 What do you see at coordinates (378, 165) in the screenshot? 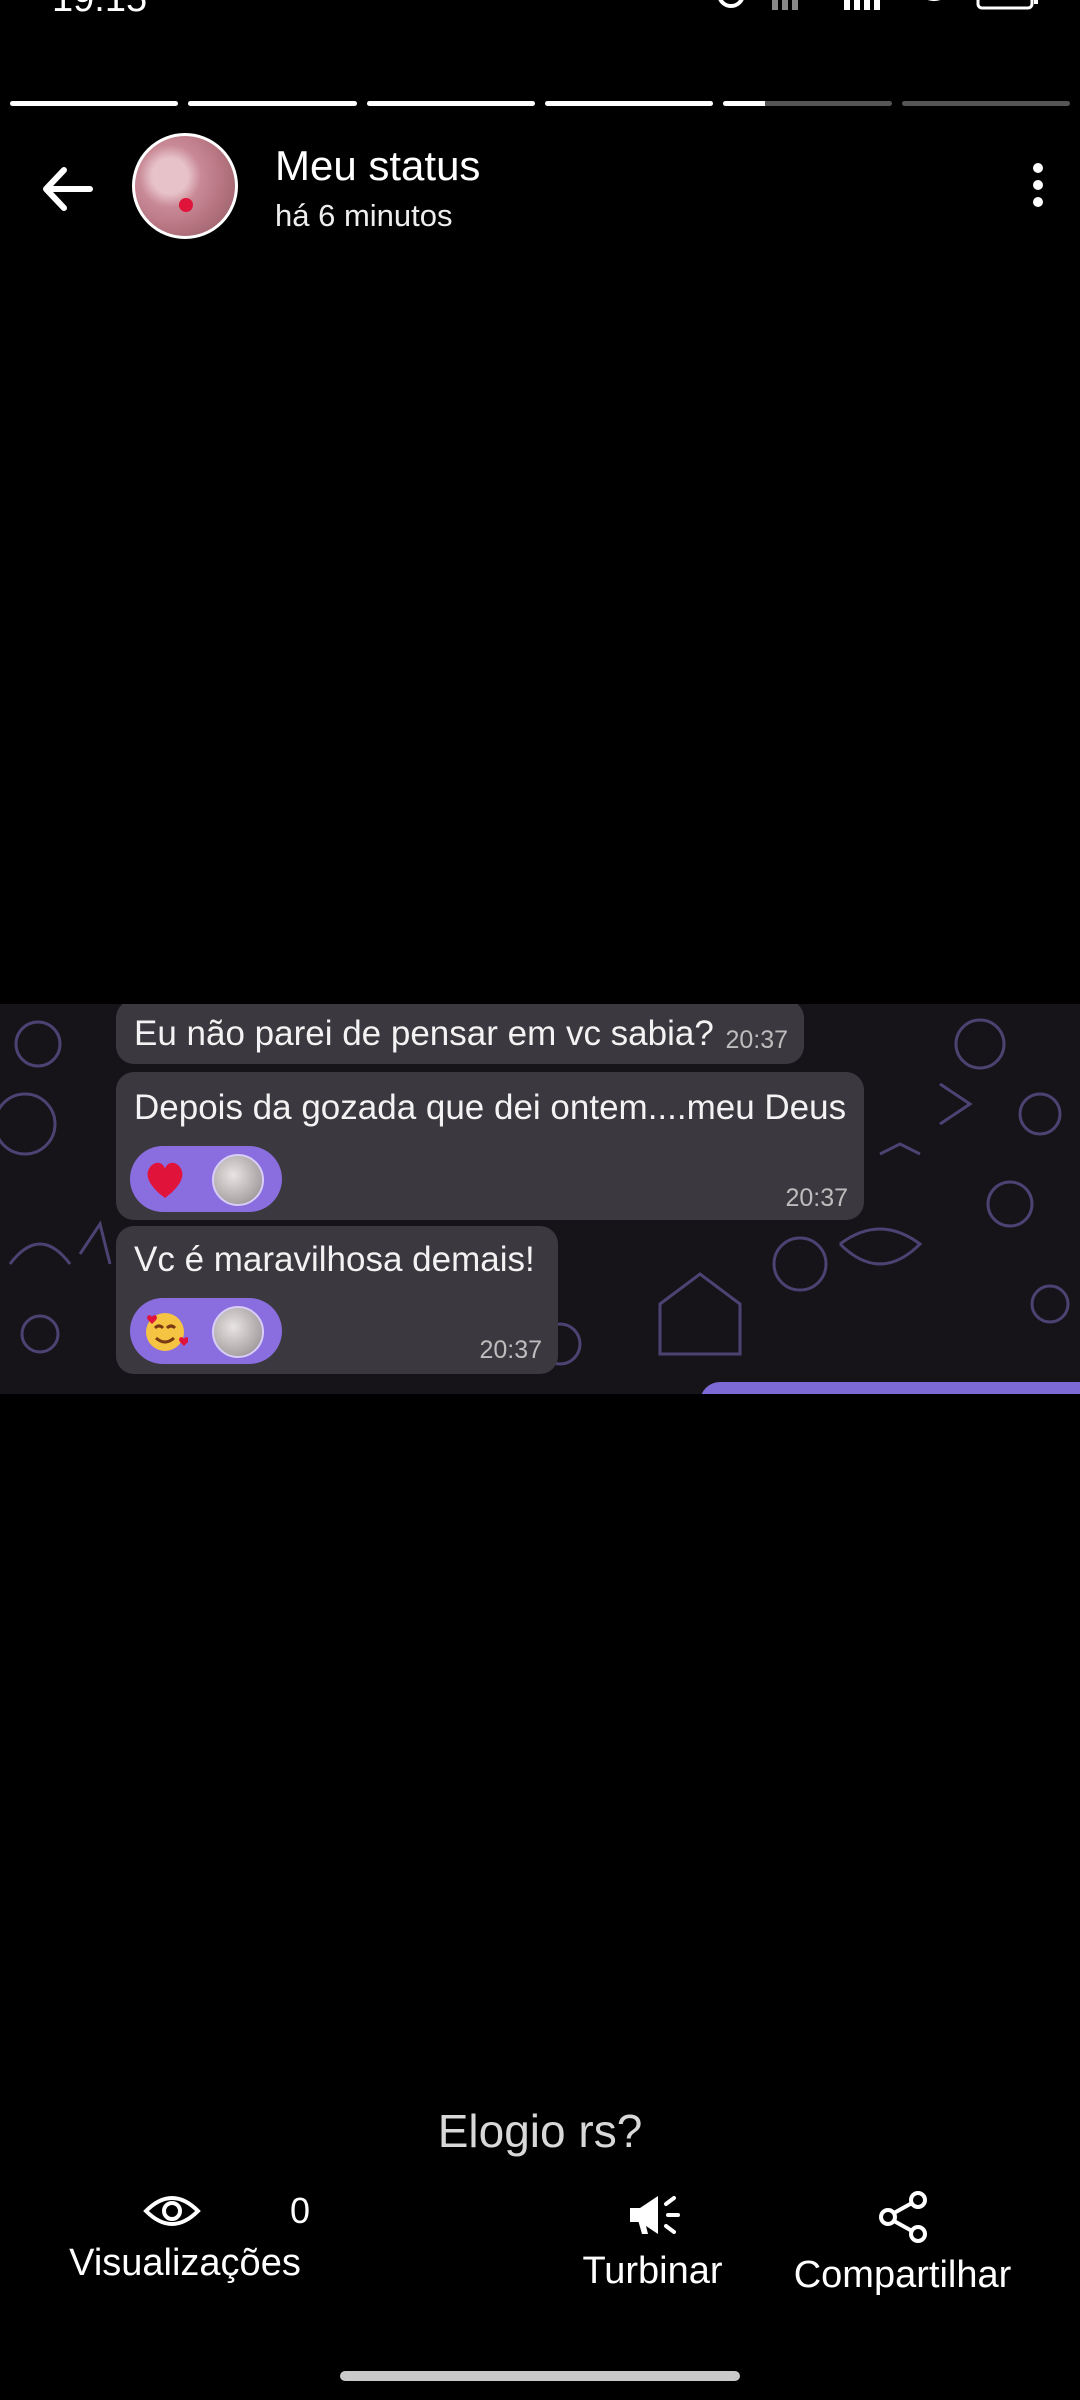
I see `page-title: Meu status` at bounding box center [378, 165].